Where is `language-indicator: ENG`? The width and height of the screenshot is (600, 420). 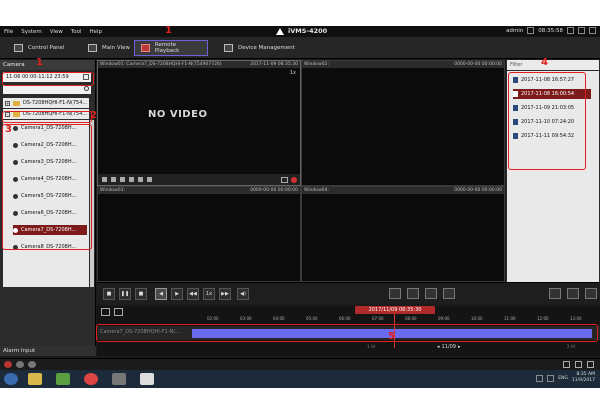
language-indicator: ENG is located at coordinates (563, 378).